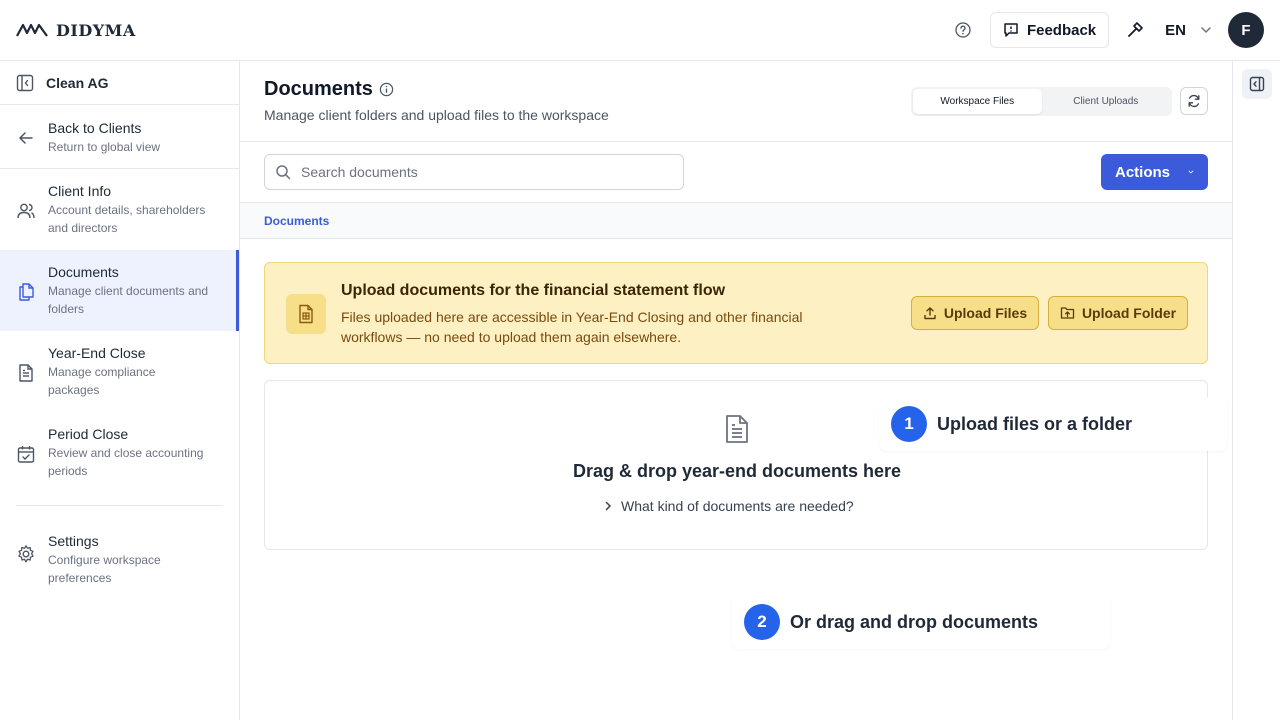 The height and width of the screenshot is (720, 1280). Describe the element at coordinates (83, 272) in the screenshot. I see `sidebar-item-title: Documents` at that location.